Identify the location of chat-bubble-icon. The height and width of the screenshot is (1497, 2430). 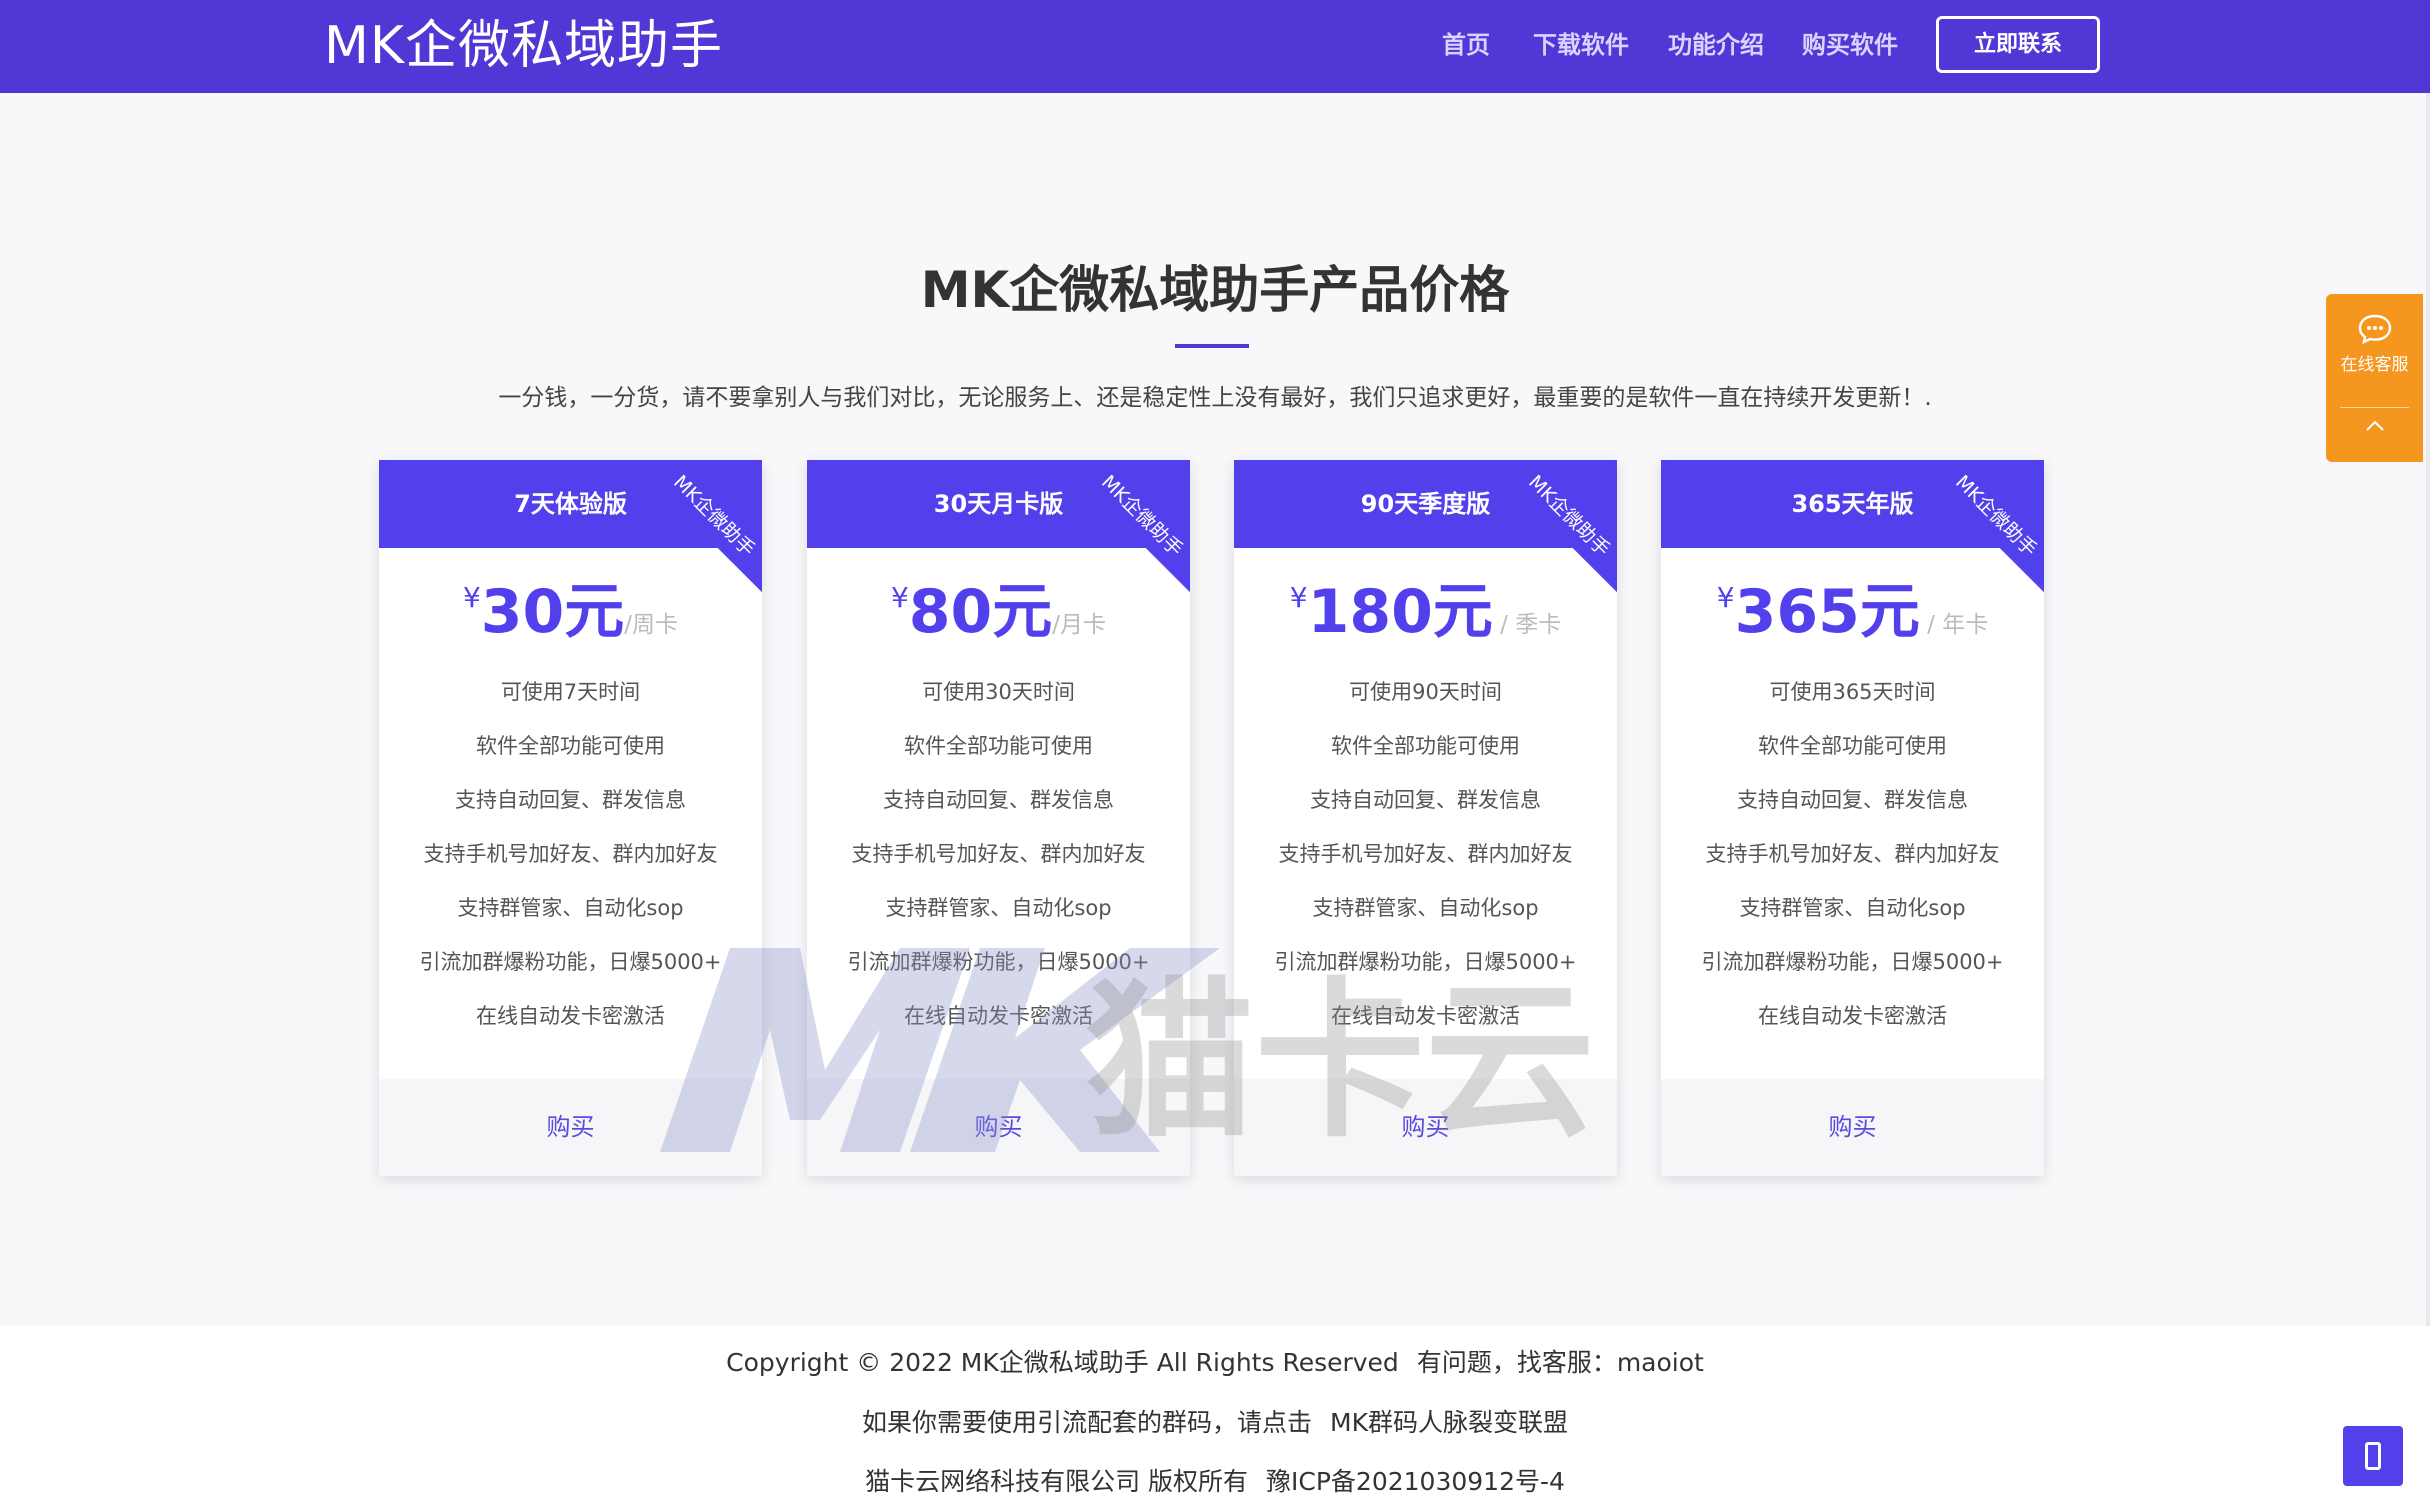
(2375, 329).